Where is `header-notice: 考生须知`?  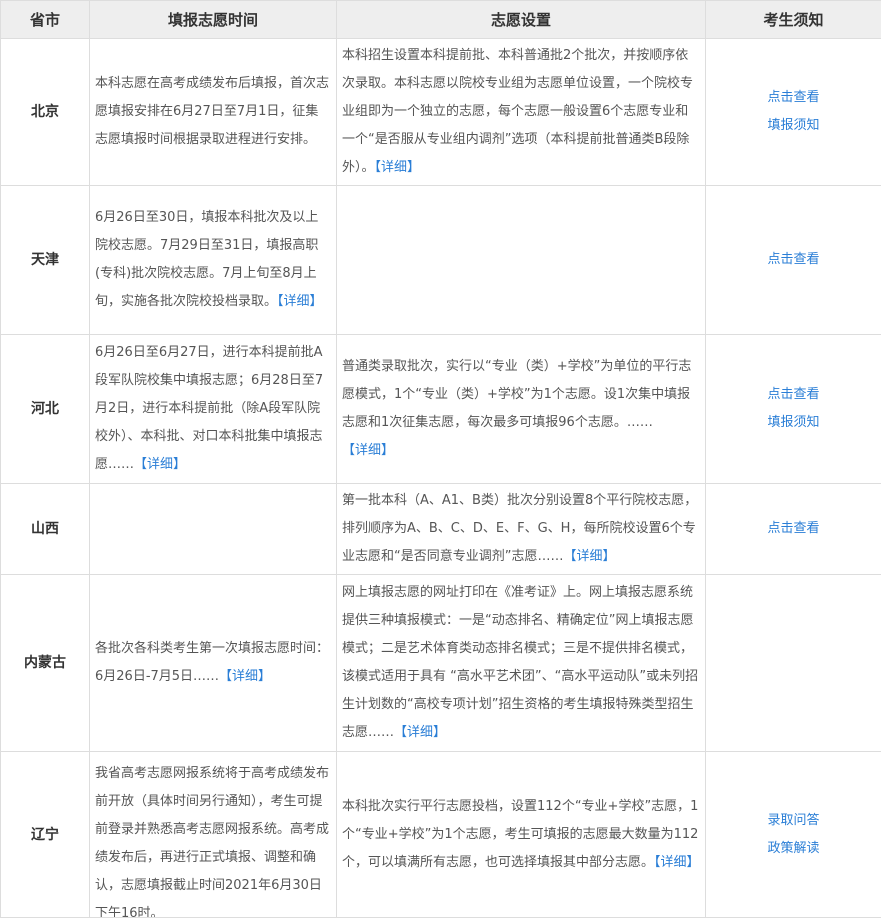 header-notice: 考生须知 is located at coordinates (793, 19).